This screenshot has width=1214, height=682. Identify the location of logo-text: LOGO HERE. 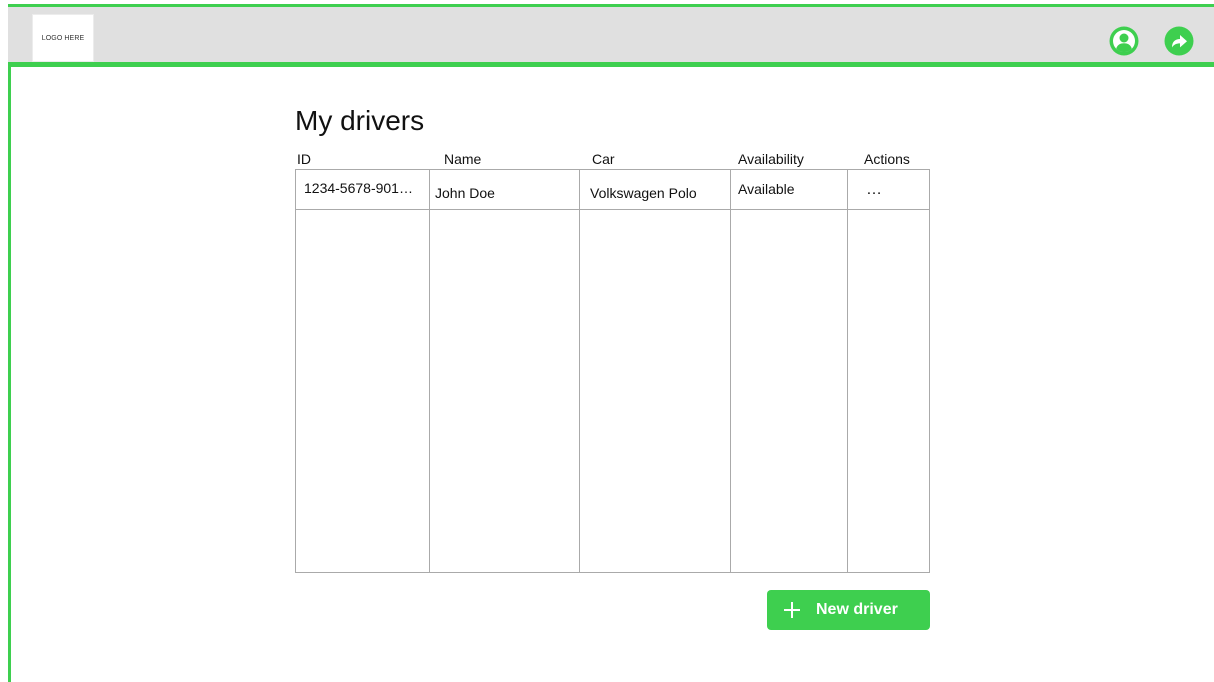
(63, 38).